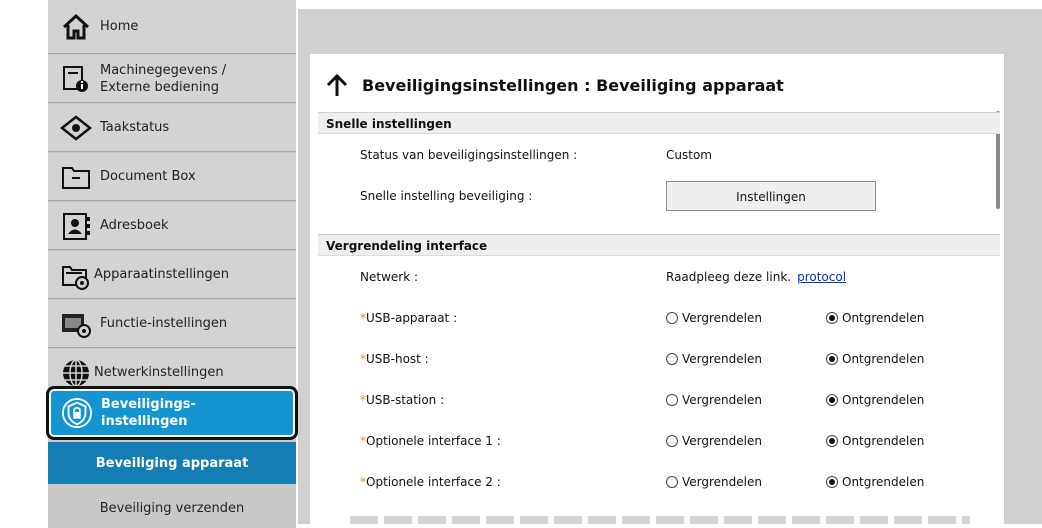 The image size is (1042, 528). What do you see at coordinates (659, 245) in the screenshot?
I see `section-header-interface-lock: Vergrendeling interface` at bounding box center [659, 245].